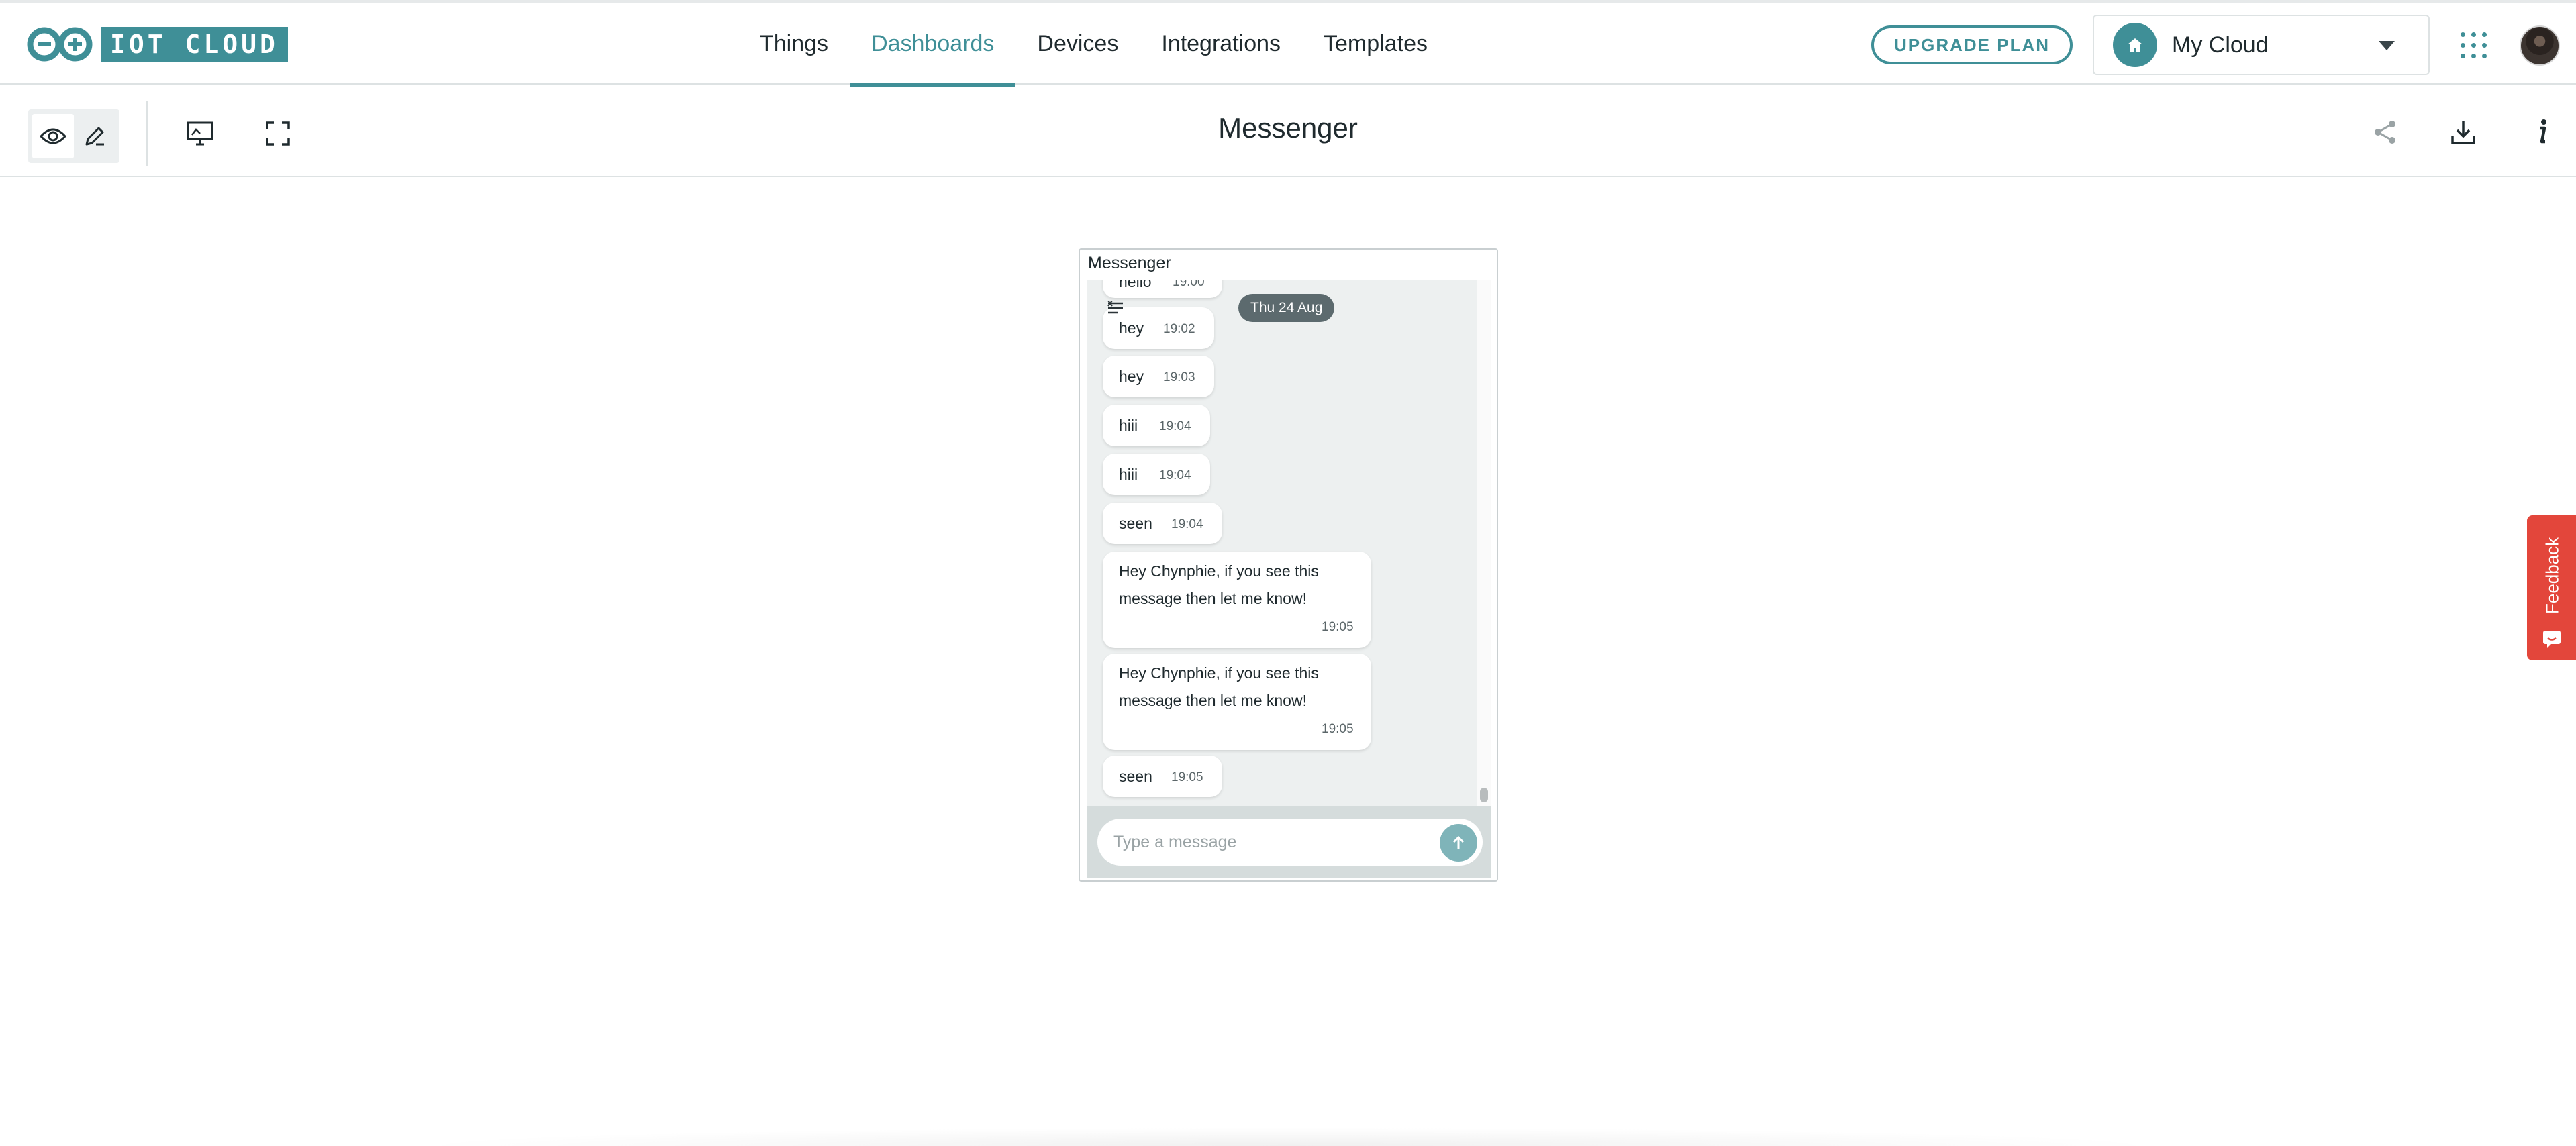  What do you see at coordinates (2552, 638) in the screenshot?
I see `feedback-icon` at bounding box center [2552, 638].